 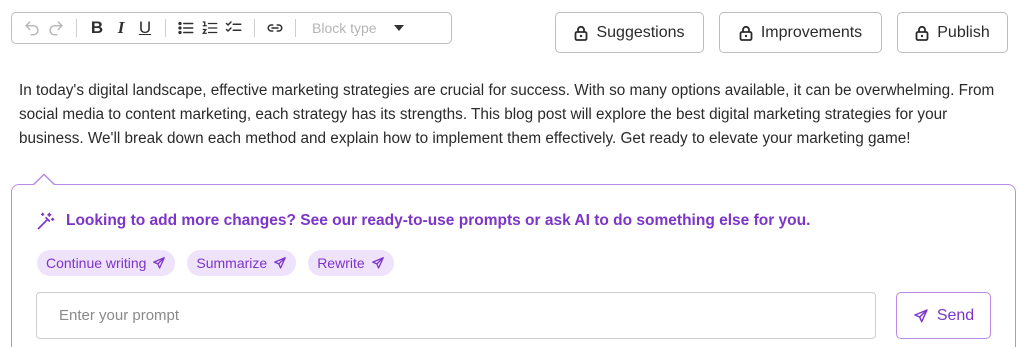 I want to click on chip-continue-writing: Continue writing, so click(x=106, y=263).